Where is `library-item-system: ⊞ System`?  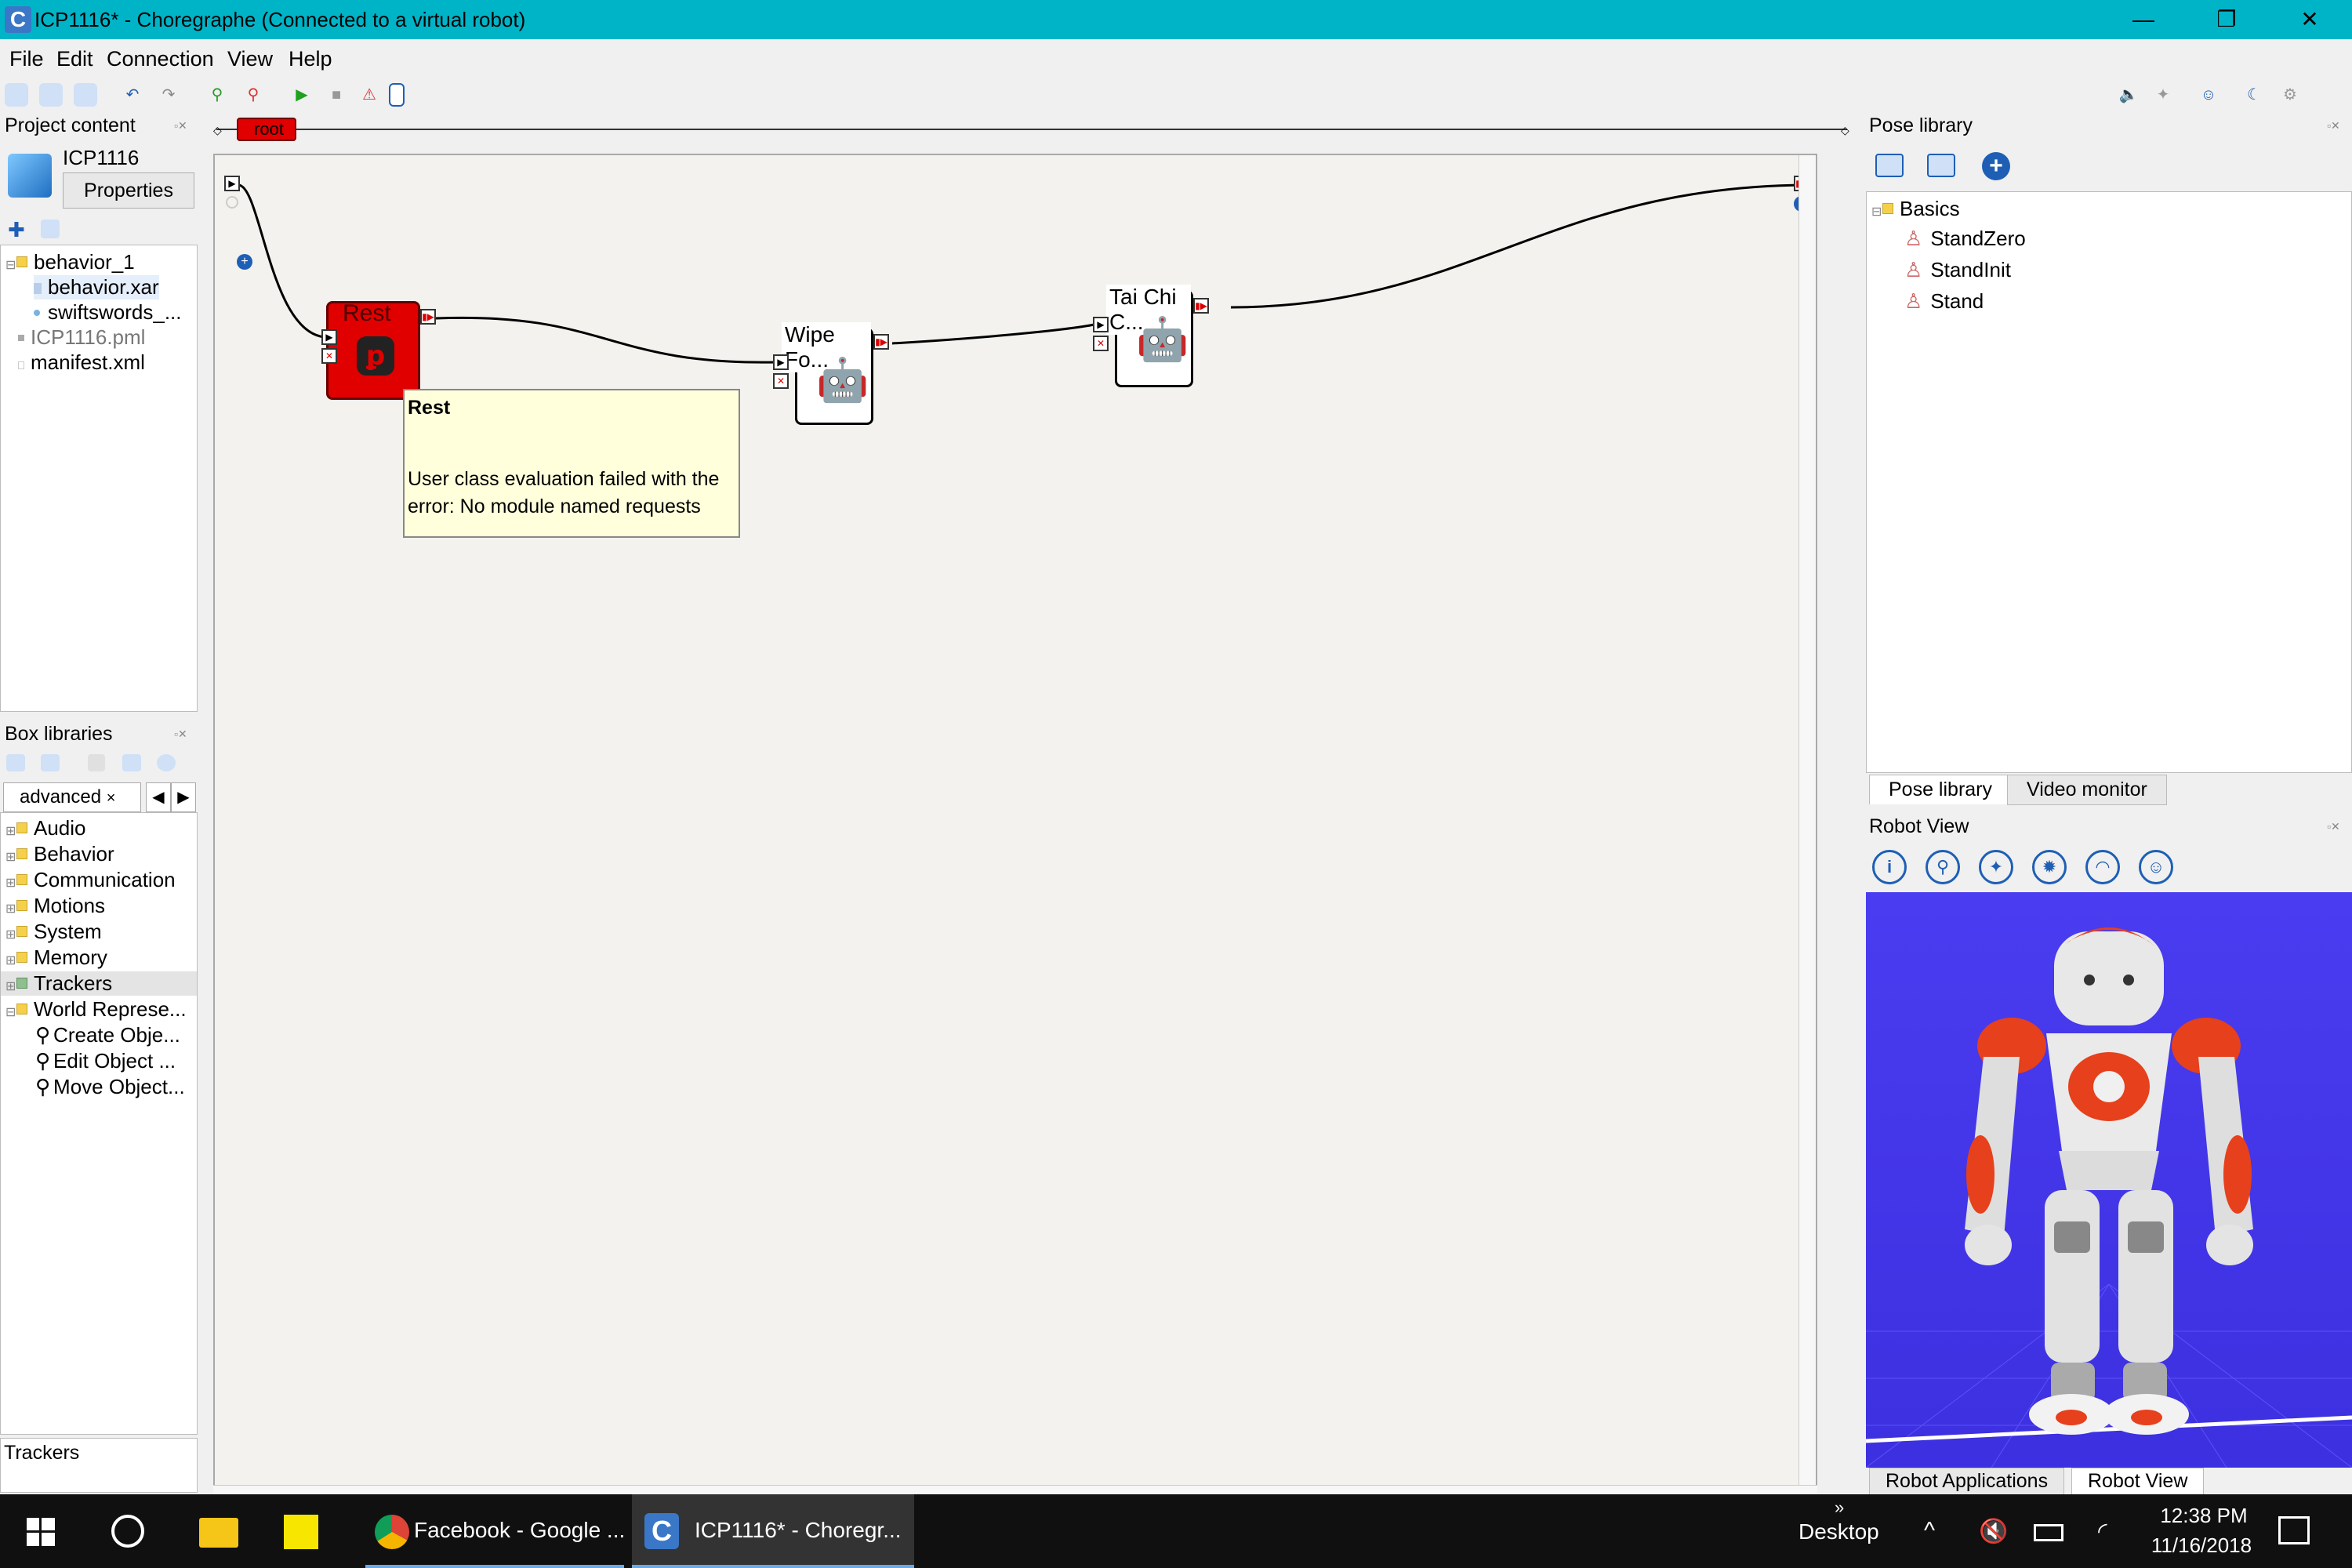
library-item-system: ⊞ System is located at coordinates (54, 932).